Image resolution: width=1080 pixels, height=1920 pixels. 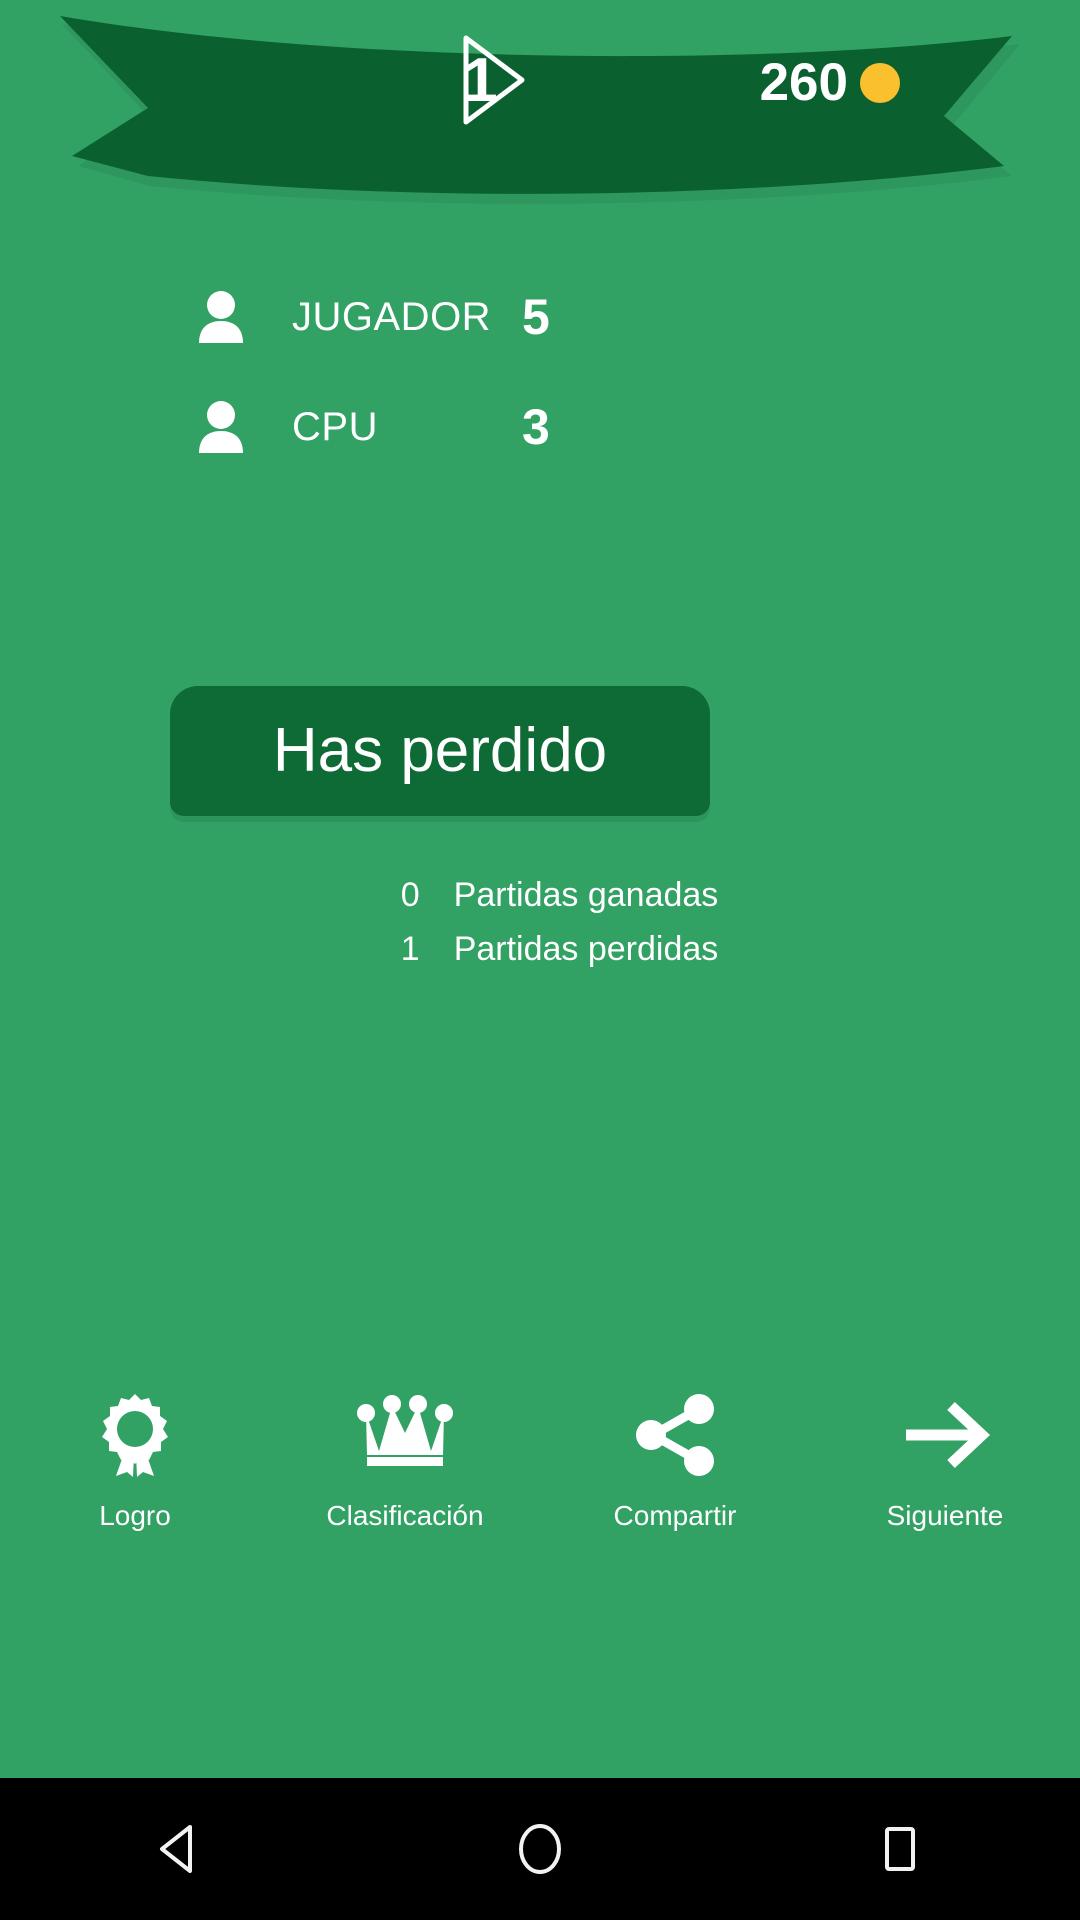 What do you see at coordinates (586, 949) in the screenshot?
I see `stat-label: Partidas perdidas` at bounding box center [586, 949].